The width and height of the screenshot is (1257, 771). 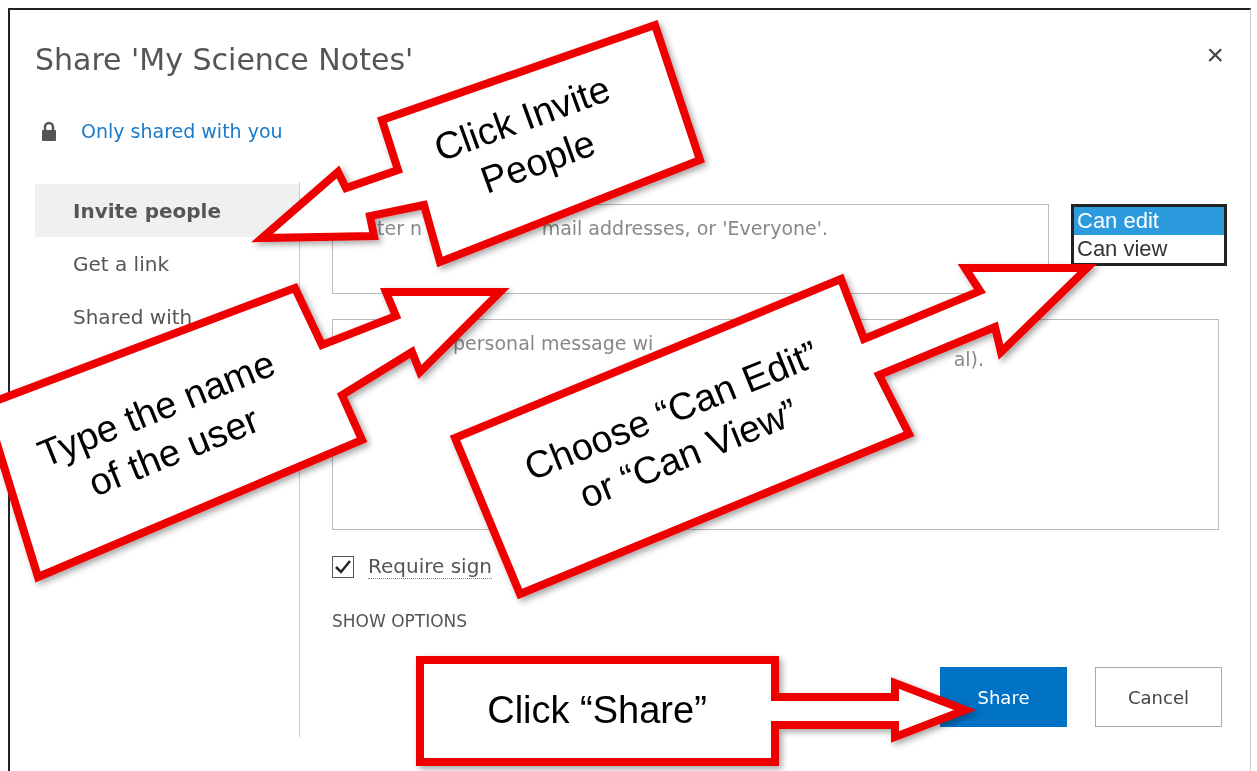 What do you see at coordinates (597, 710) in the screenshot?
I see `callout-tooltip-text: Click “Share”` at bounding box center [597, 710].